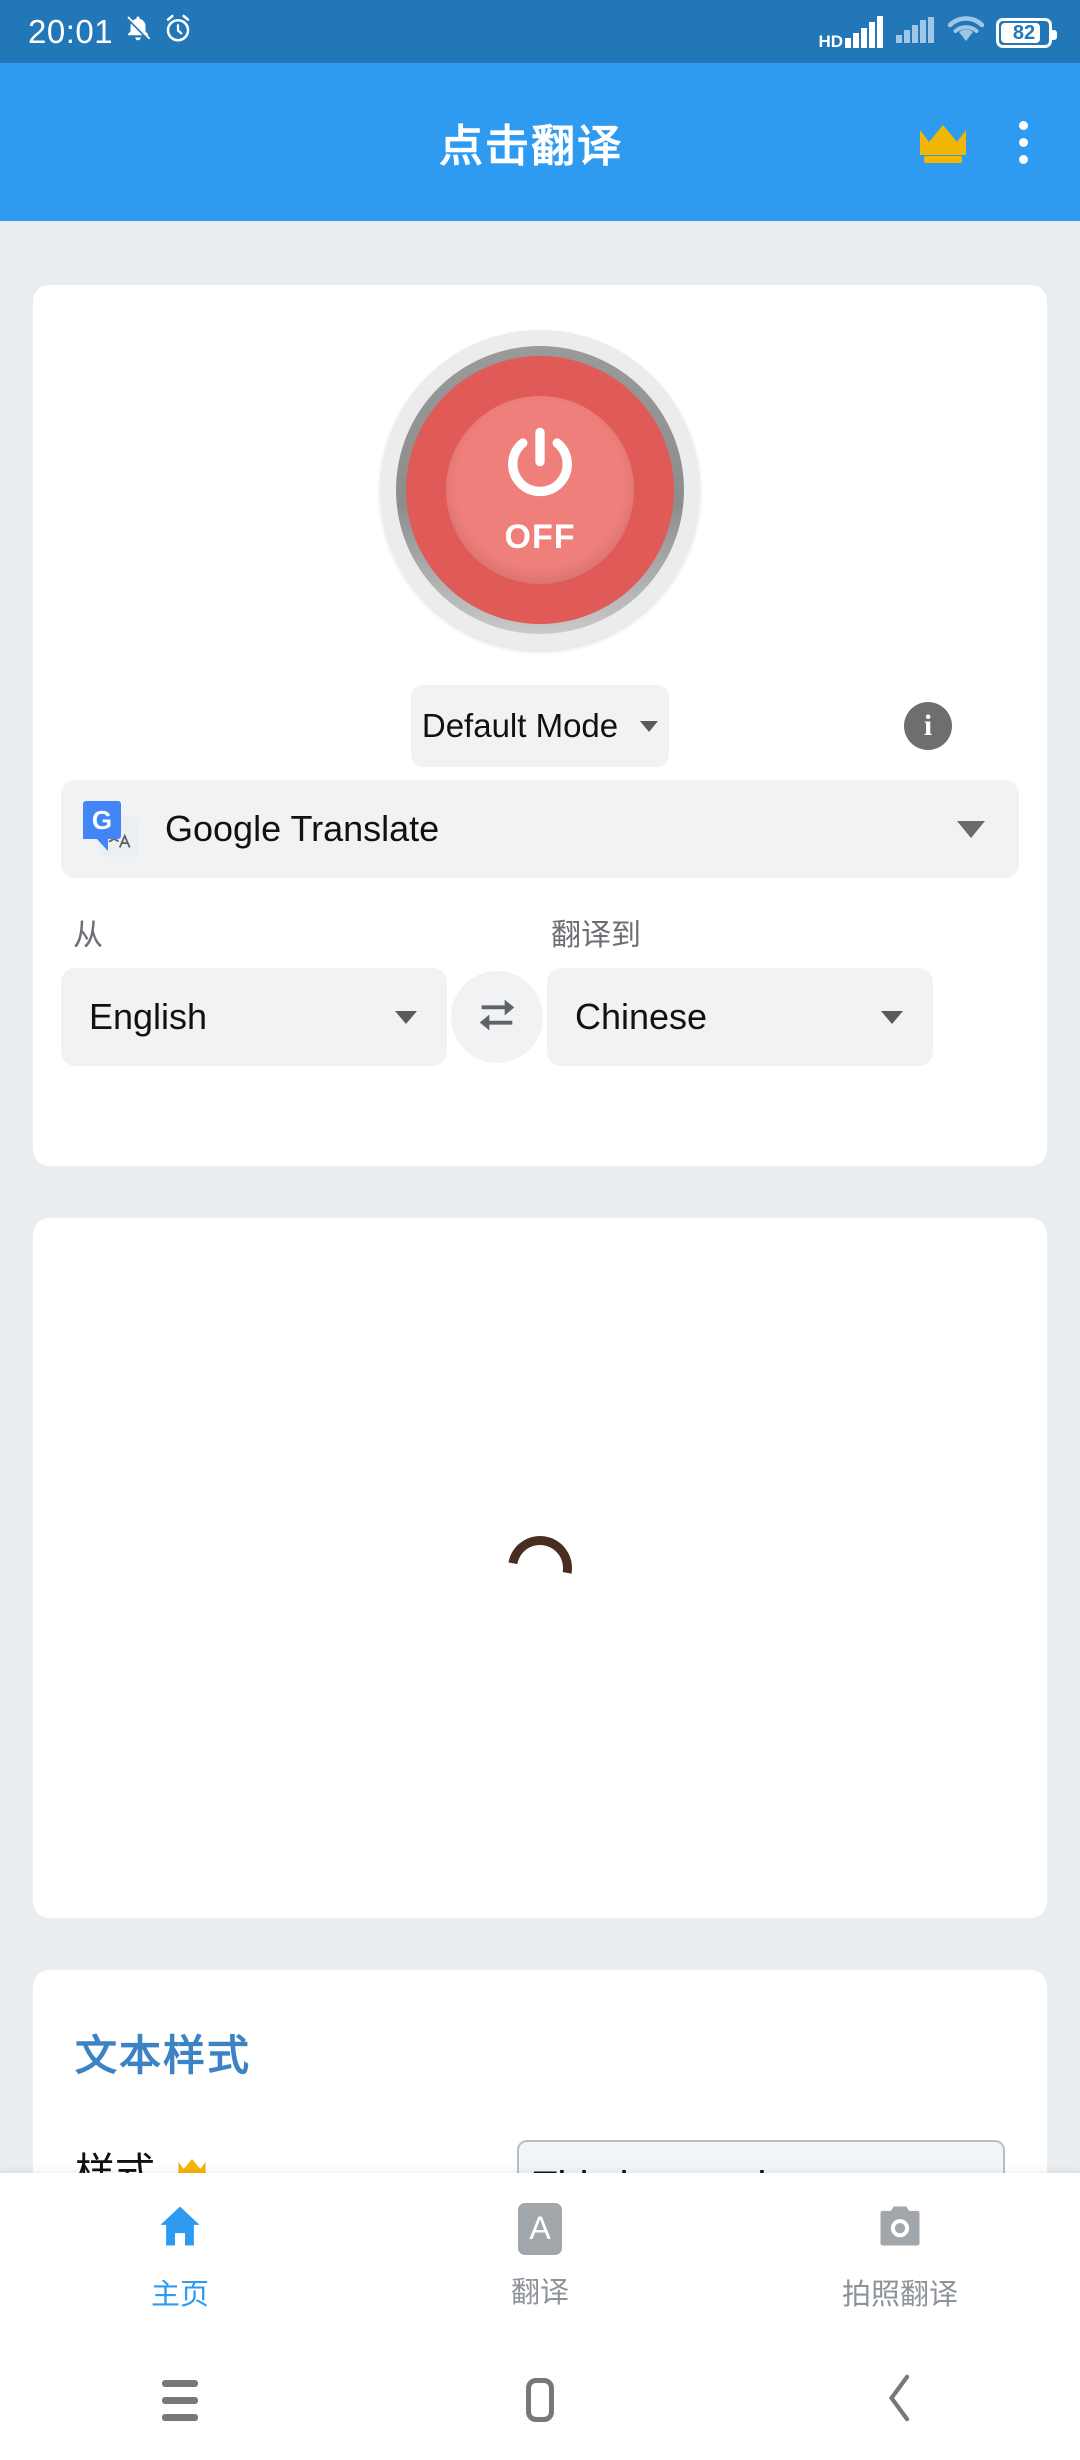 This screenshot has height=2460, width=1080. What do you see at coordinates (851, 33) in the screenshot?
I see `signal-hd-icon: HD` at bounding box center [851, 33].